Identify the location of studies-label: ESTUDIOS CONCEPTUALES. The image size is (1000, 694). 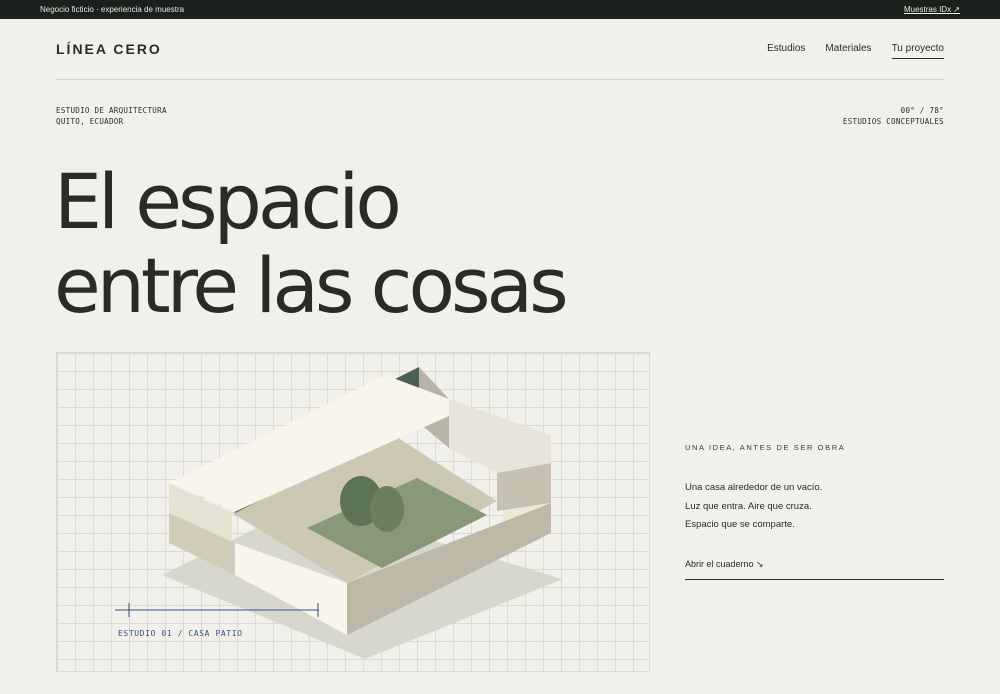
(893, 121).